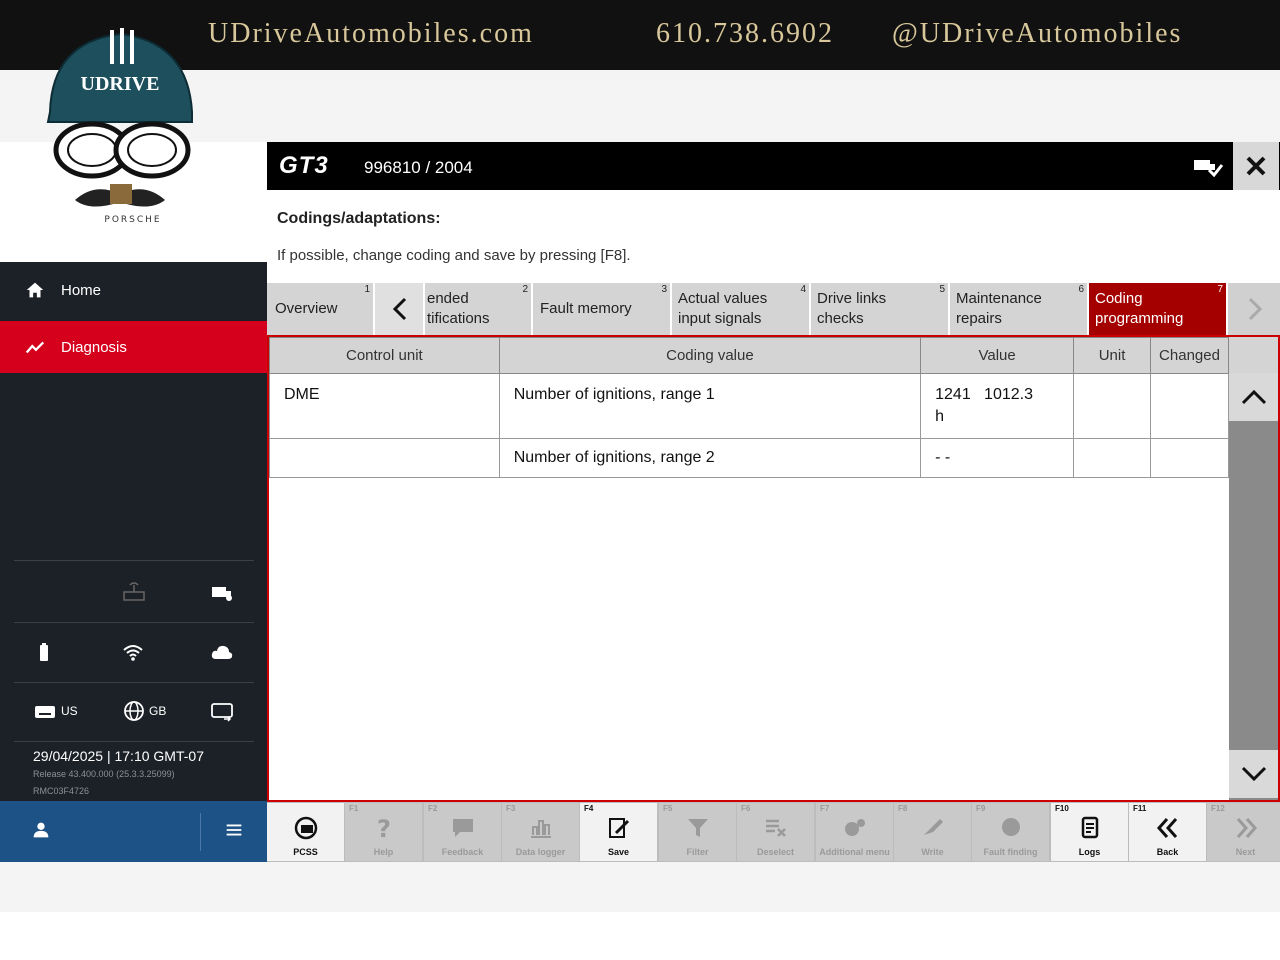 Image resolution: width=1280 pixels, height=960 pixels. I want to click on function-key: F4, so click(589, 808).